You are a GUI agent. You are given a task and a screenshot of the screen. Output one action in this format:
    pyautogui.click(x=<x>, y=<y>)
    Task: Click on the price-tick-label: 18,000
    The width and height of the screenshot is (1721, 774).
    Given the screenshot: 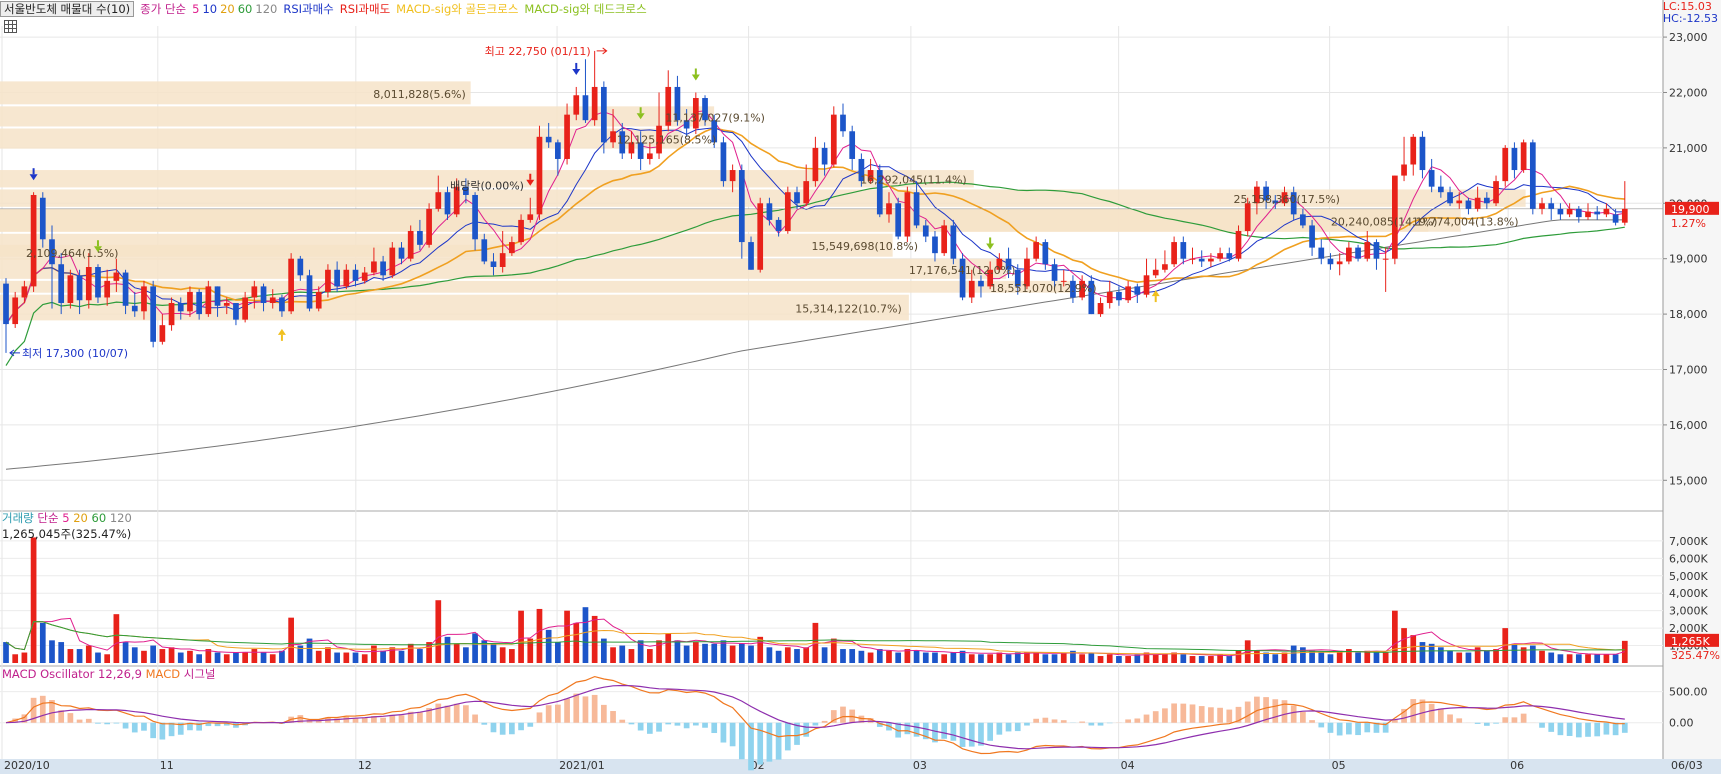 What is the action you would take?
    pyautogui.click(x=1688, y=314)
    